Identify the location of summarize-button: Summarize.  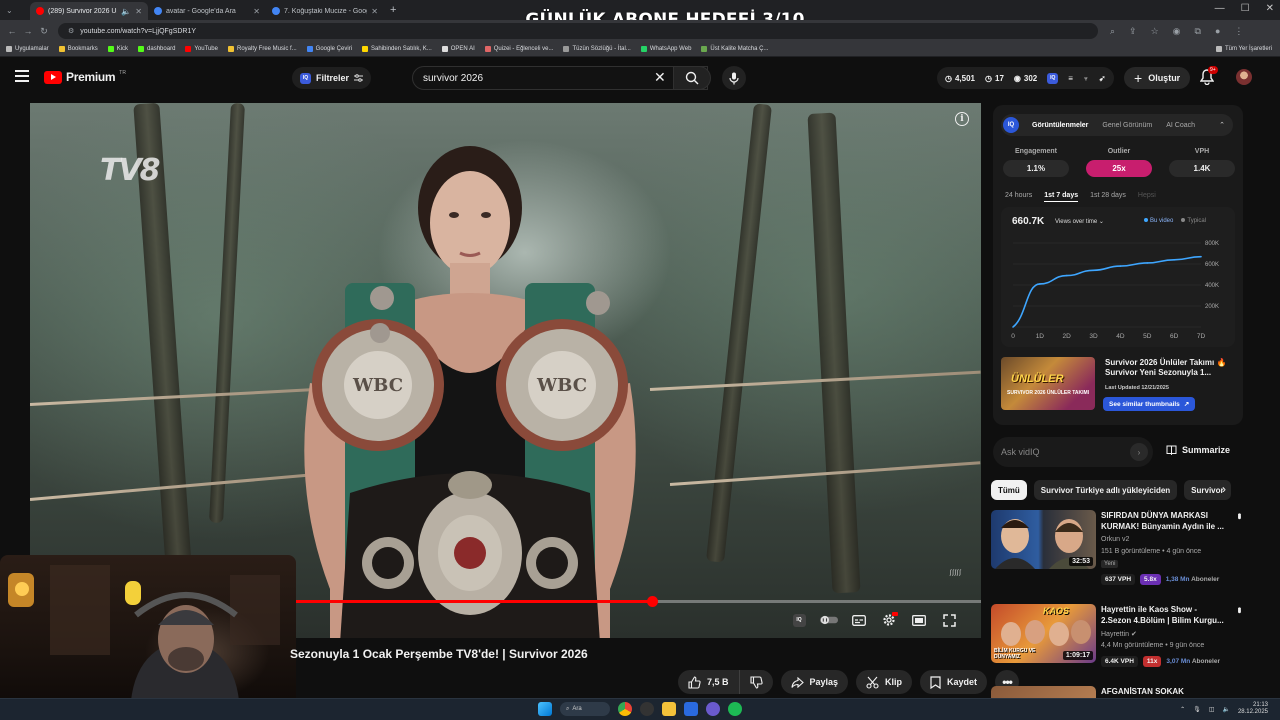
(1198, 450).